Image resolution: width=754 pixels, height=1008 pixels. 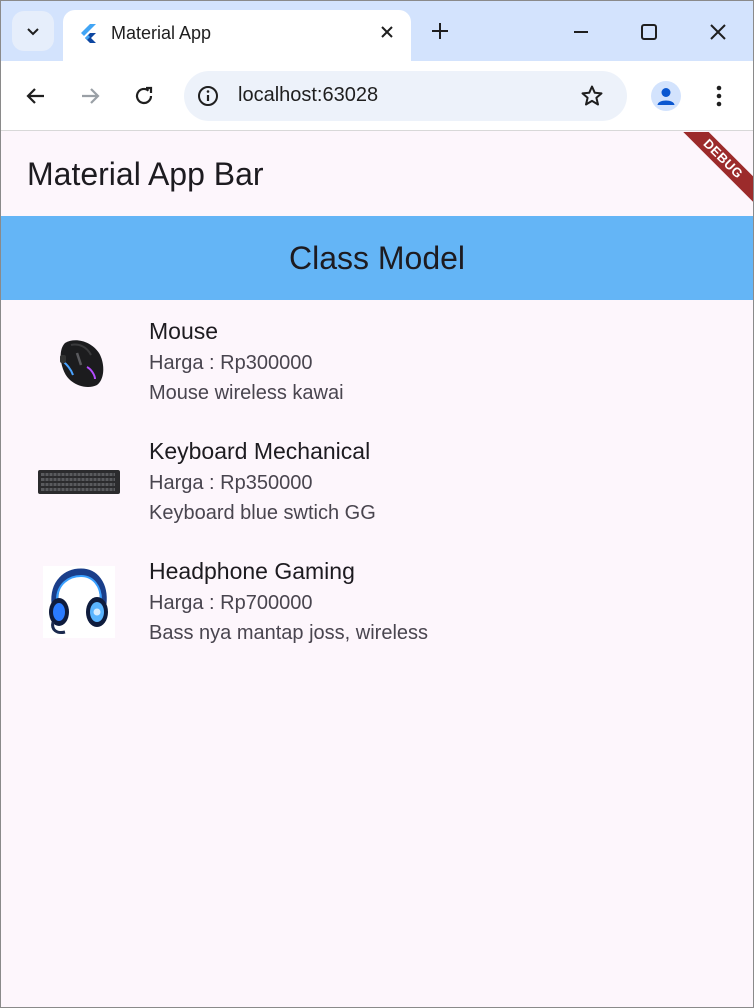 I want to click on maximize-button, so click(x=649, y=32).